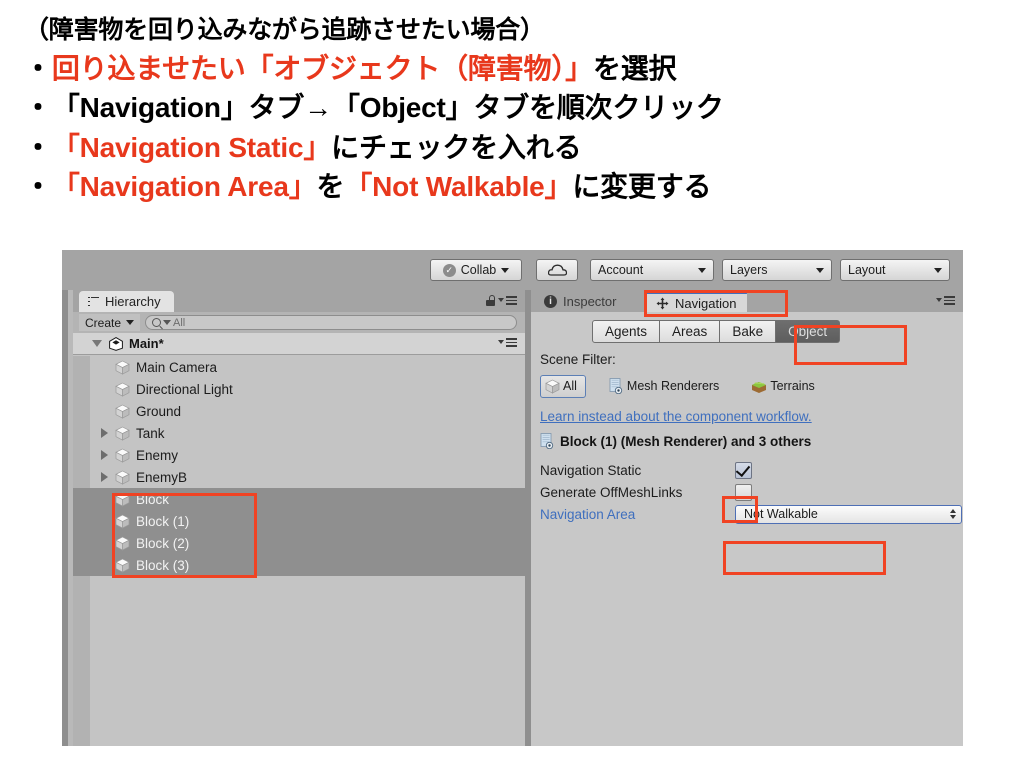  Describe the element at coordinates (781, 514) in the screenshot. I see `navigation-area-value: Not Walkable` at that location.